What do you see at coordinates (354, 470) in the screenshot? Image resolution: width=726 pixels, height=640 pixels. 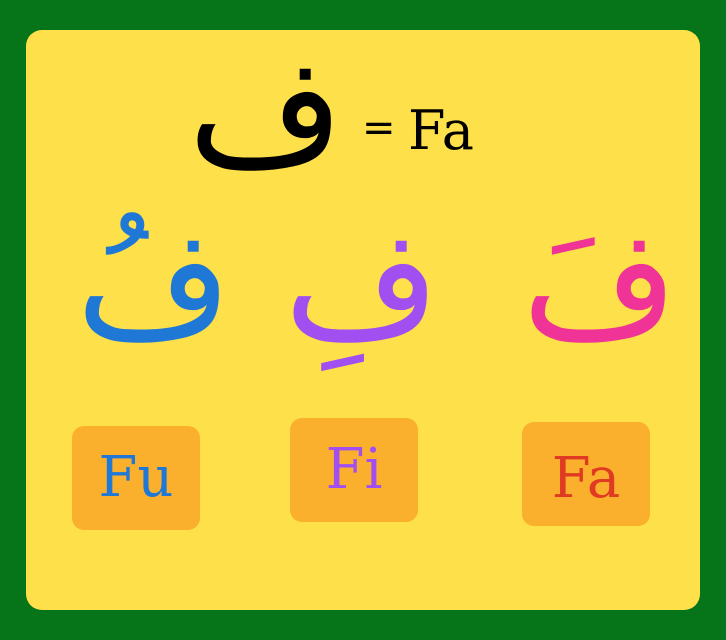 I see `tile-fi: Fi` at bounding box center [354, 470].